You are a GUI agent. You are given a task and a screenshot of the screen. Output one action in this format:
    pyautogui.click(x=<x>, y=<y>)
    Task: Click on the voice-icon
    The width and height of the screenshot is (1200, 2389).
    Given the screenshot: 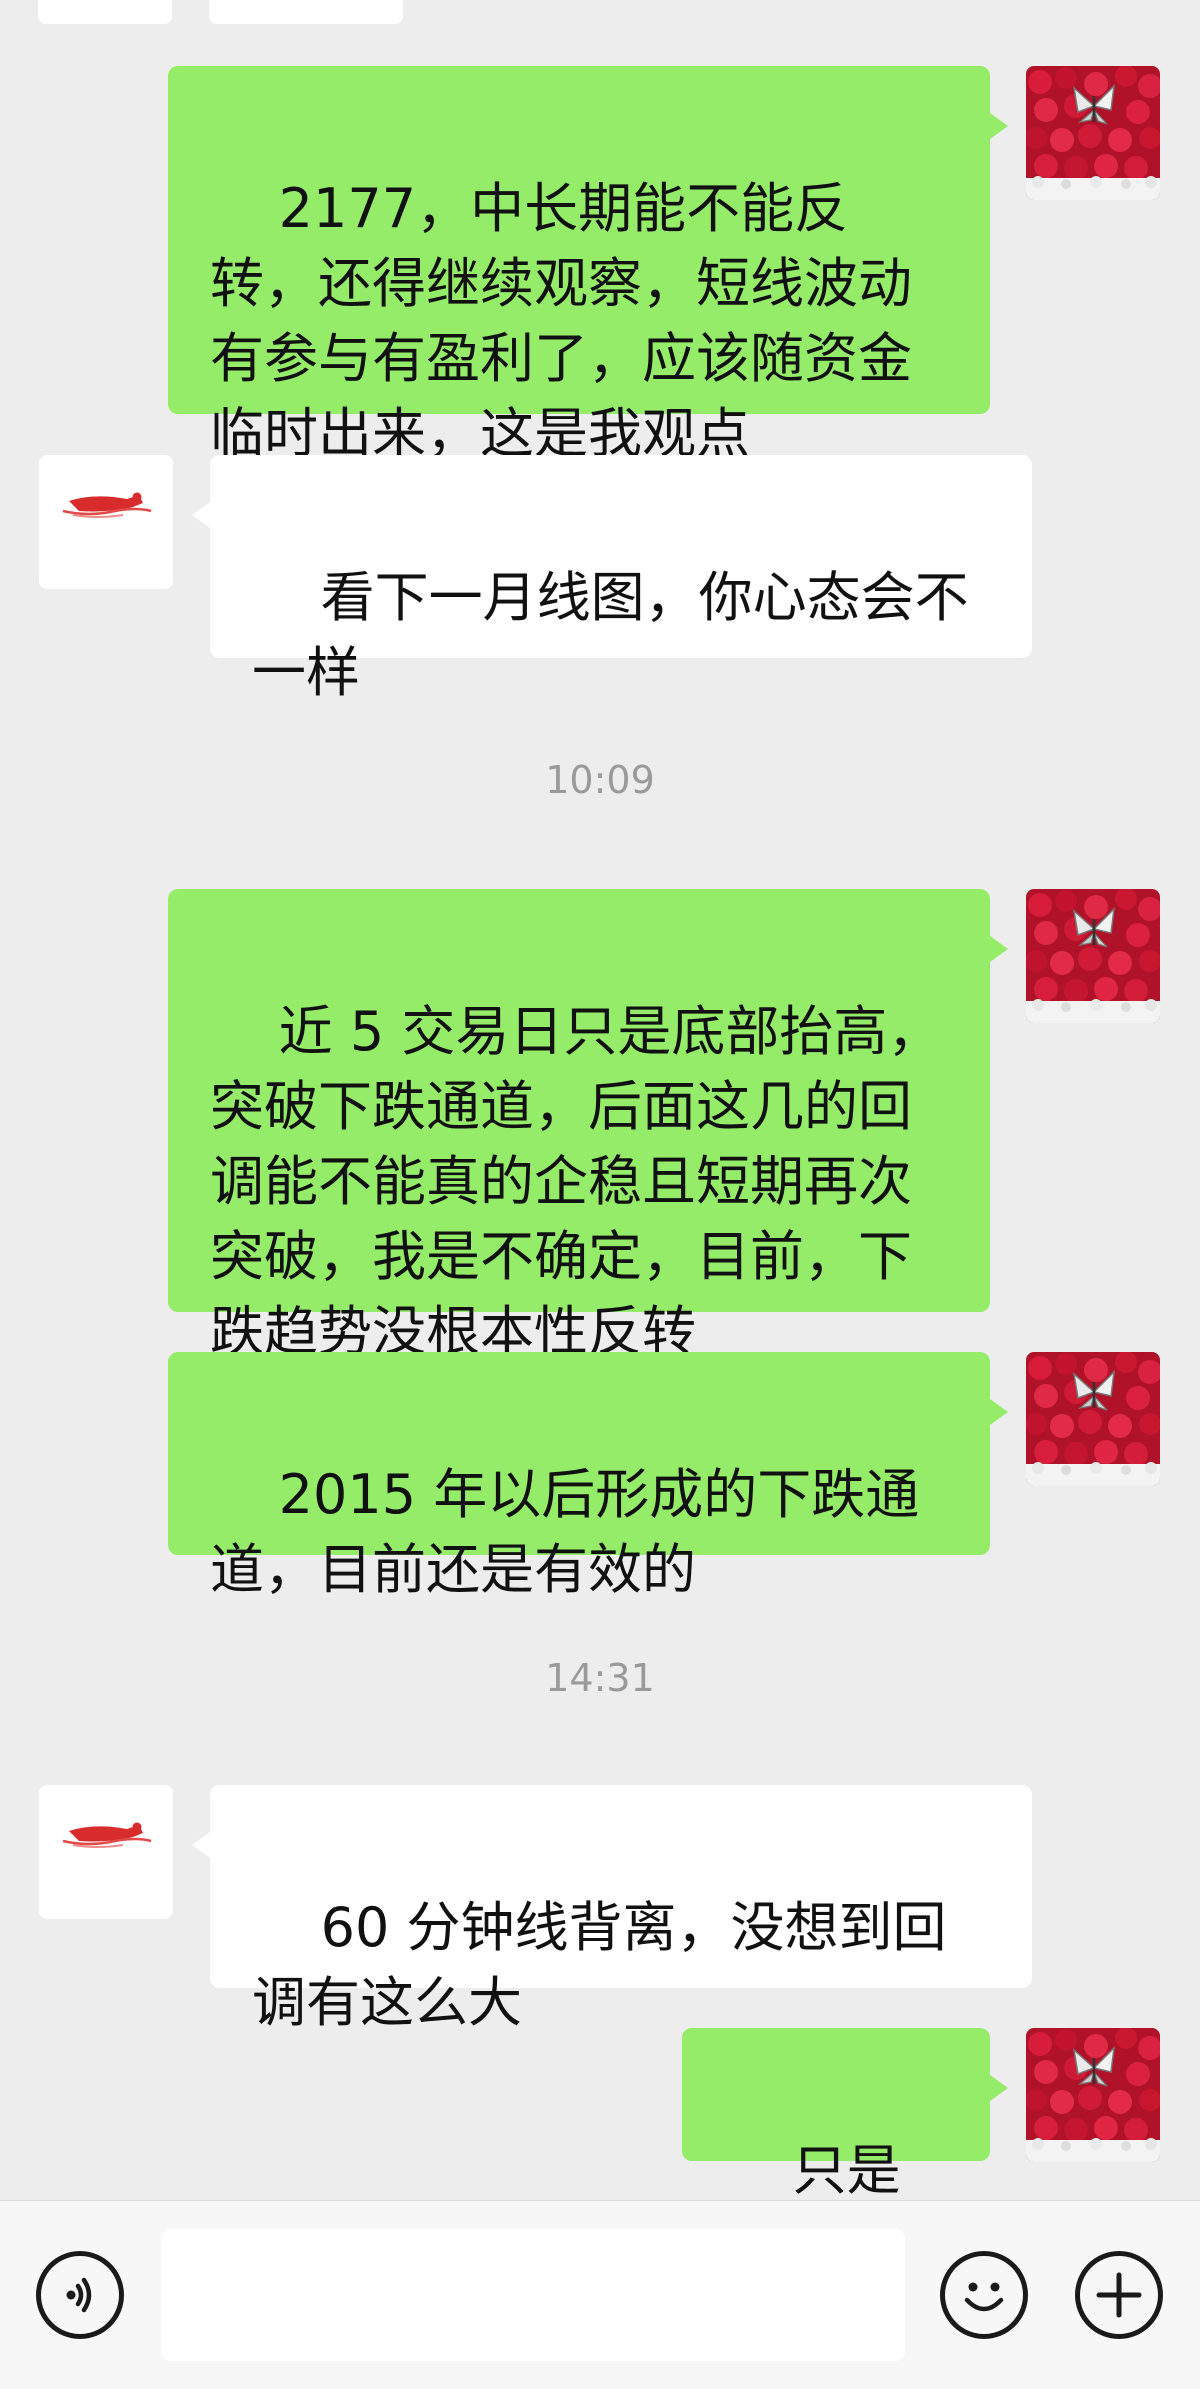 What is the action you would take?
    pyautogui.click(x=80, y=2295)
    